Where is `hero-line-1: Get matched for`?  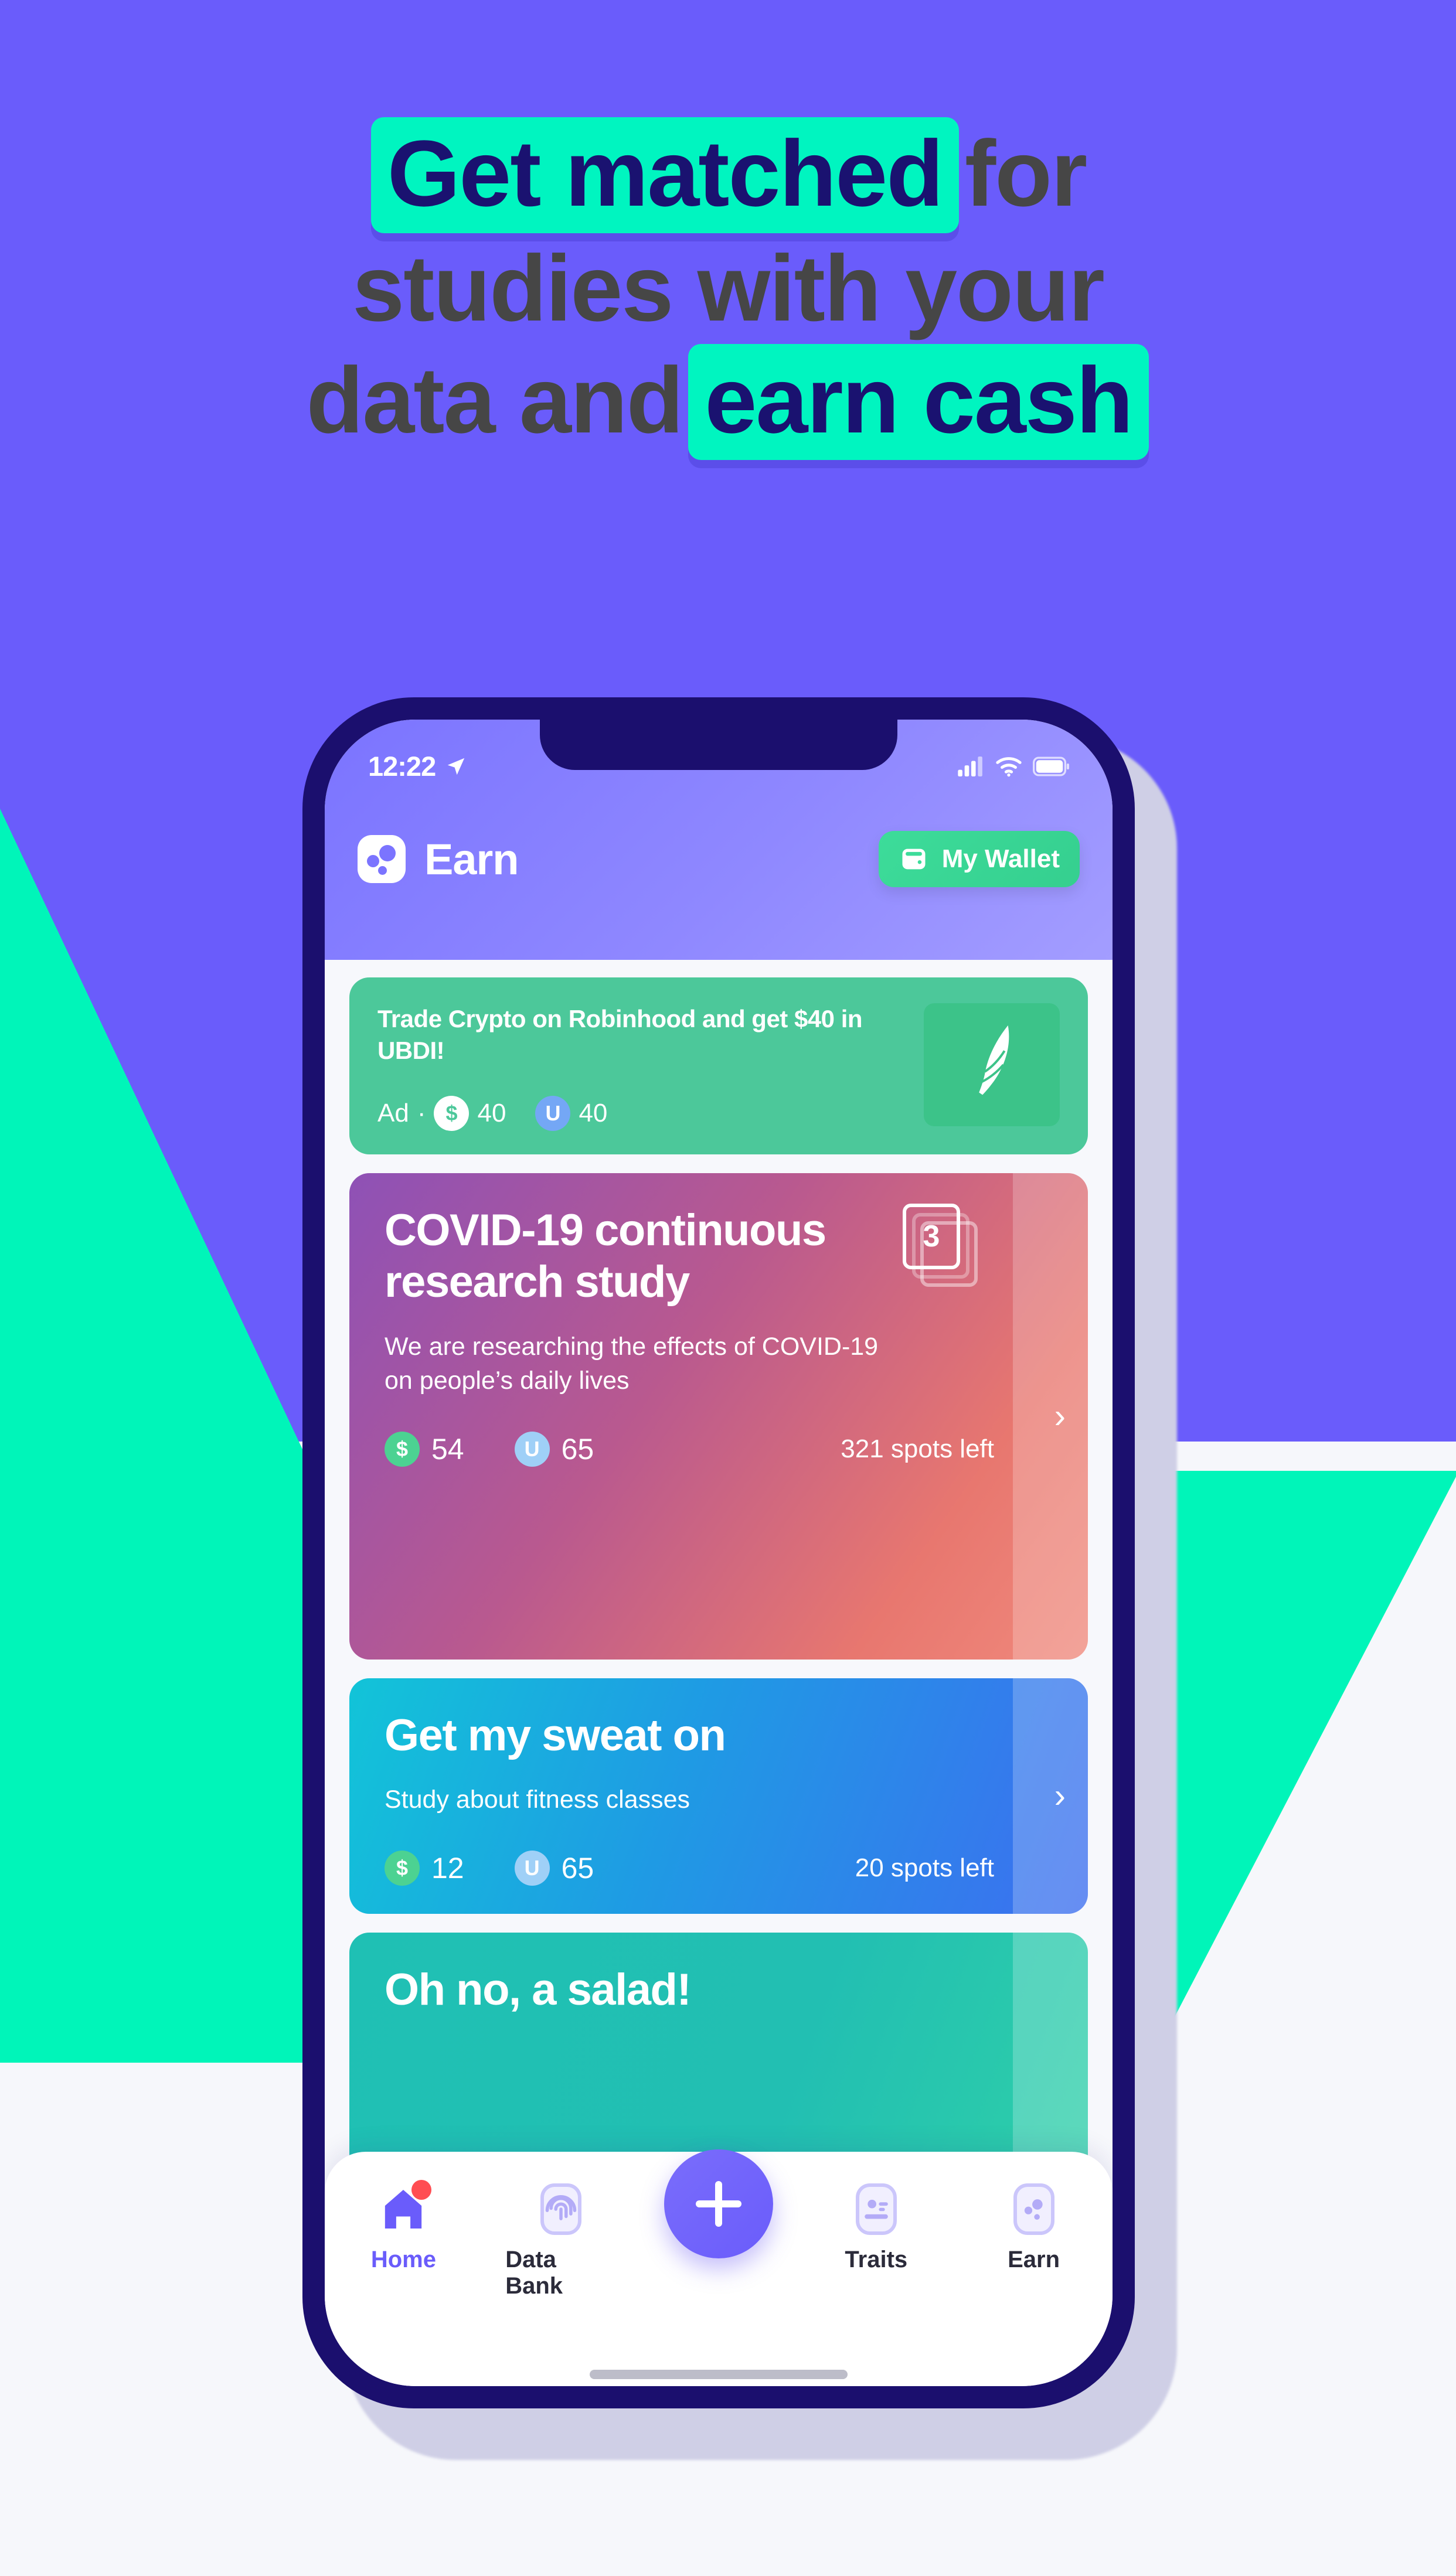 hero-line-1: Get matched for is located at coordinates (728, 175).